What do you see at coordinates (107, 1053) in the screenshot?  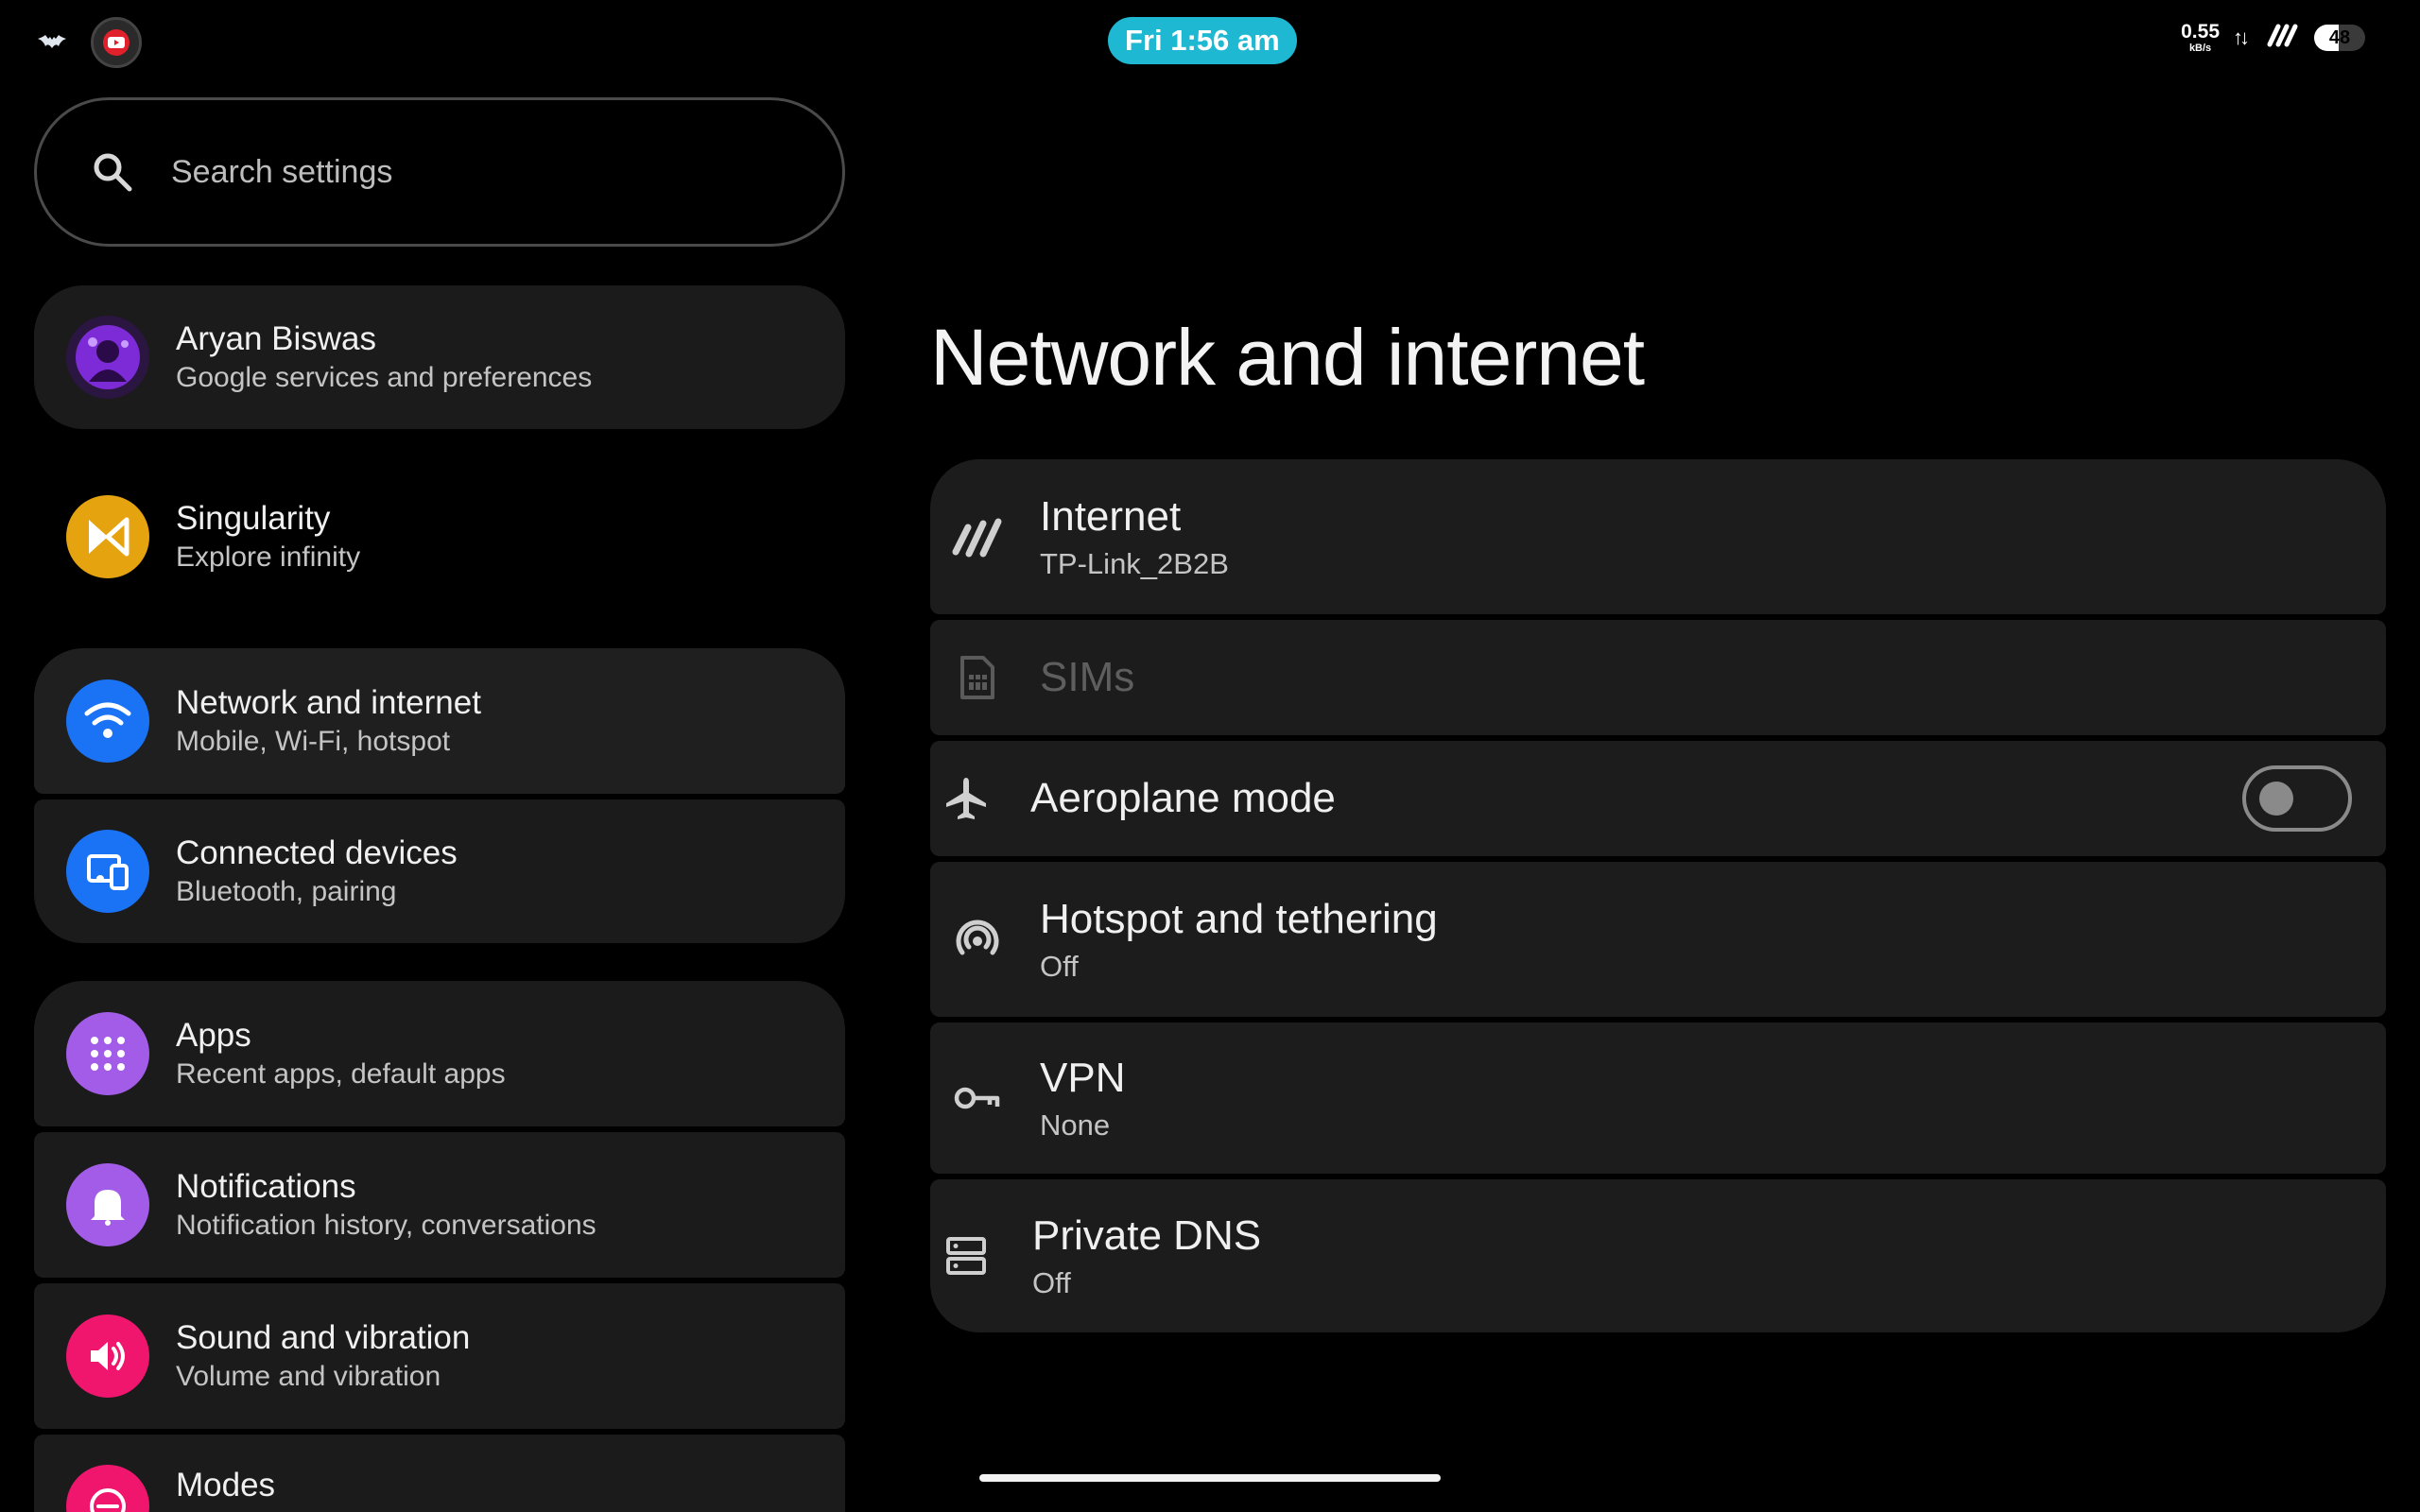 I see `apps-grid-icon` at bounding box center [107, 1053].